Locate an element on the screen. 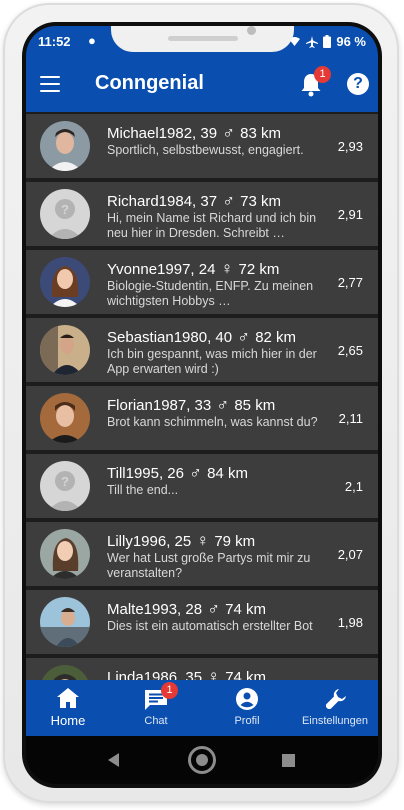 This screenshot has width=404, height=810. profile-score: 2,1 is located at coordinates (353, 486).